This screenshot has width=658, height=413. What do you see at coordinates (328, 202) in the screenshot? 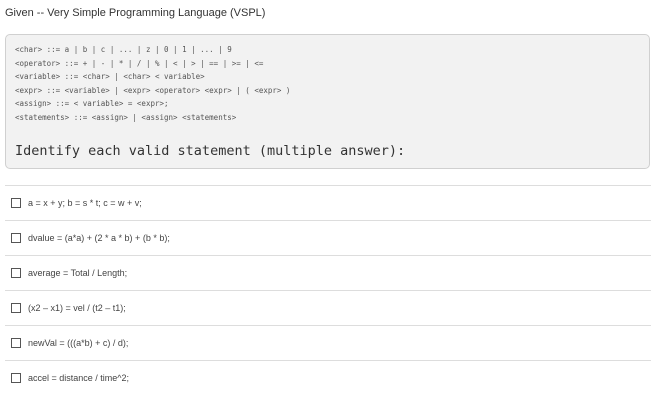
I see `answer-option: a = x + y; b = s * t; c = w + v;` at bounding box center [328, 202].